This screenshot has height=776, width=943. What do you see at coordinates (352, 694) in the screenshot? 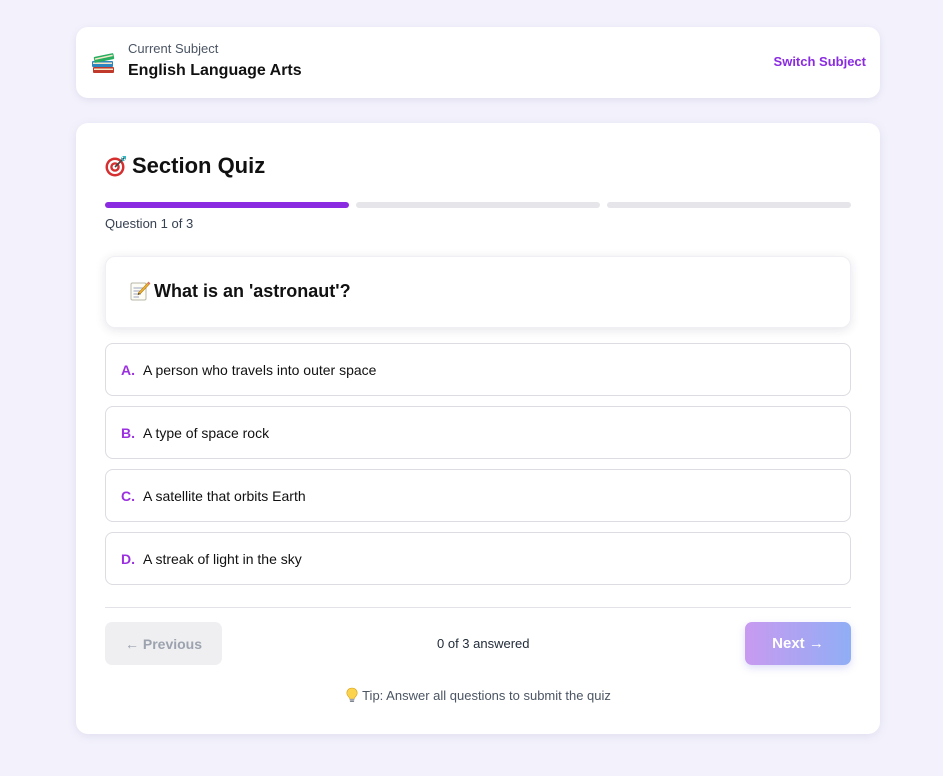
I see `lightbulb-icon` at bounding box center [352, 694].